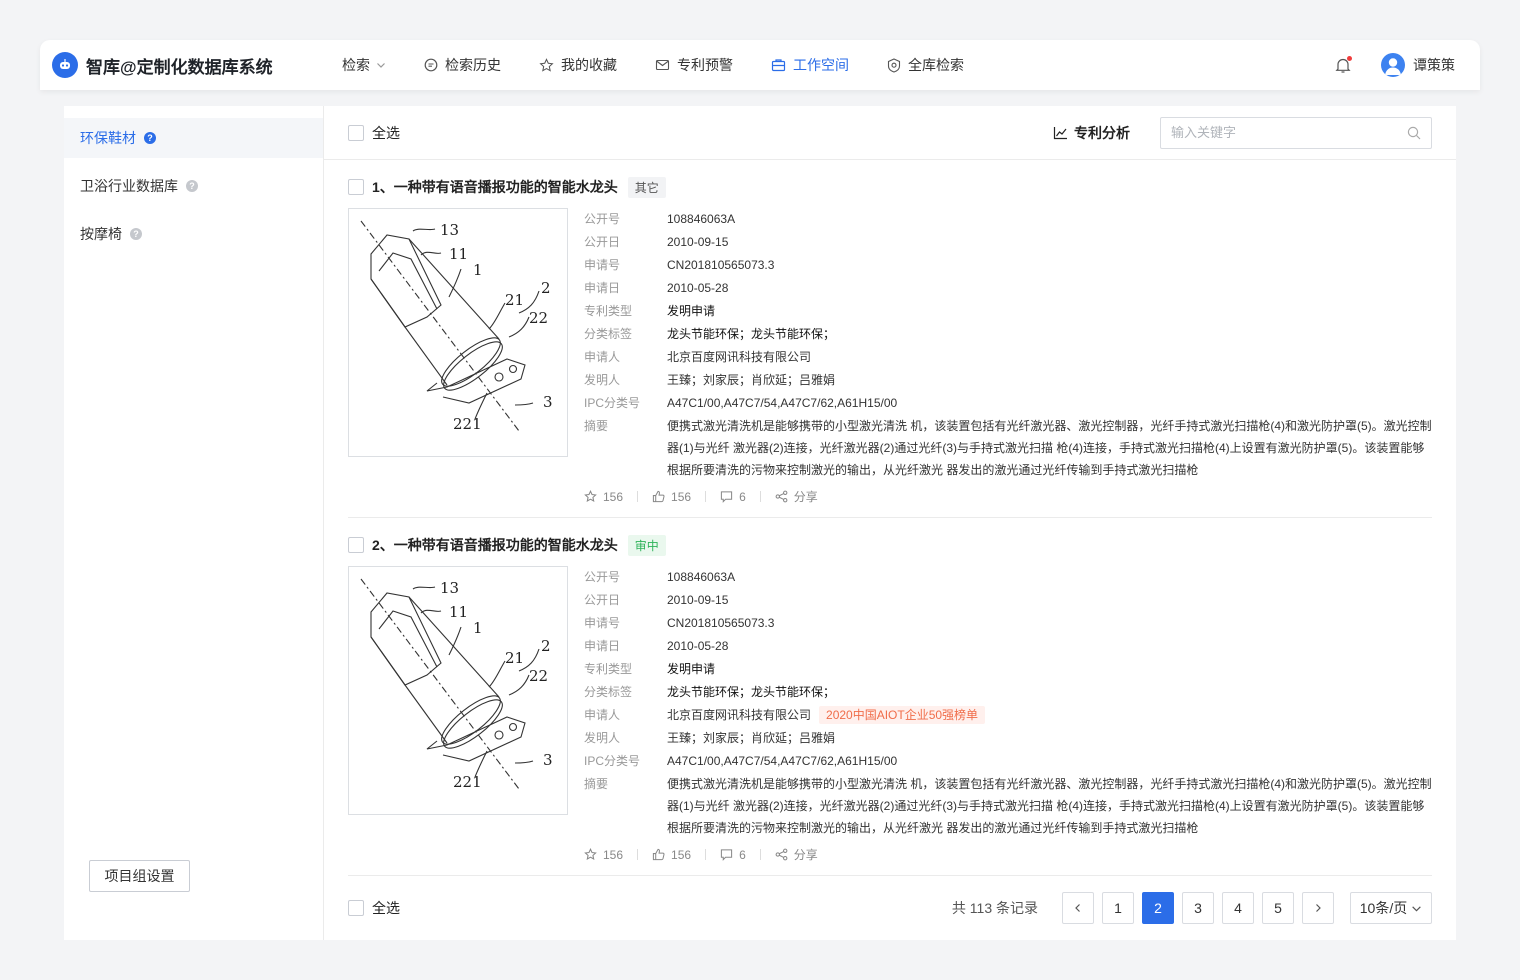  I want to click on nav-workspace-label: 工作空间, so click(821, 65).